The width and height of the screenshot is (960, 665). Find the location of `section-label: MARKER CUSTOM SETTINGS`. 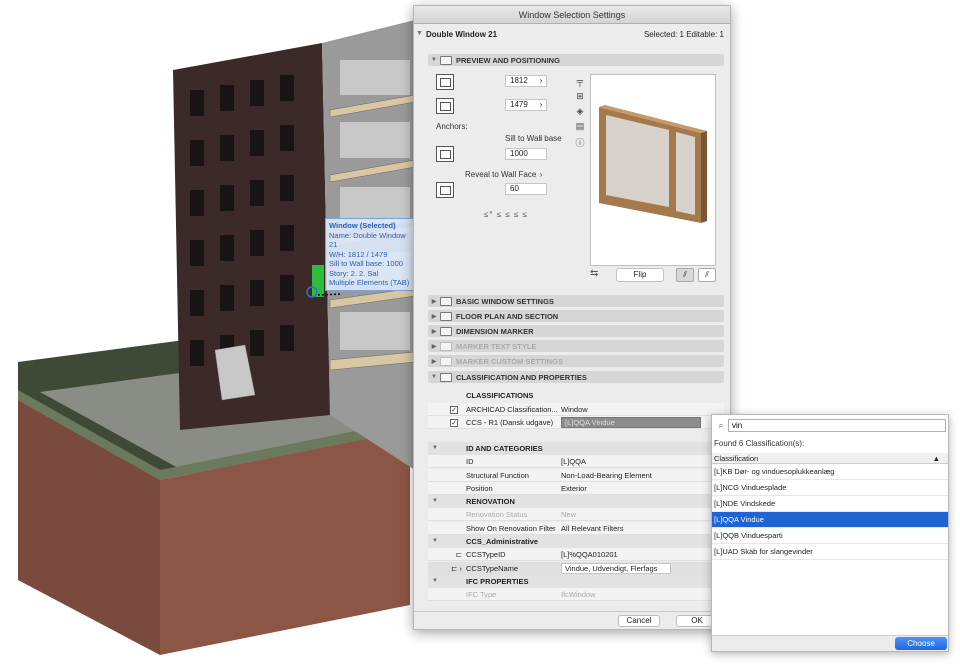

section-label: MARKER CUSTOM SETTINGS is located at coordinates (509, 361).